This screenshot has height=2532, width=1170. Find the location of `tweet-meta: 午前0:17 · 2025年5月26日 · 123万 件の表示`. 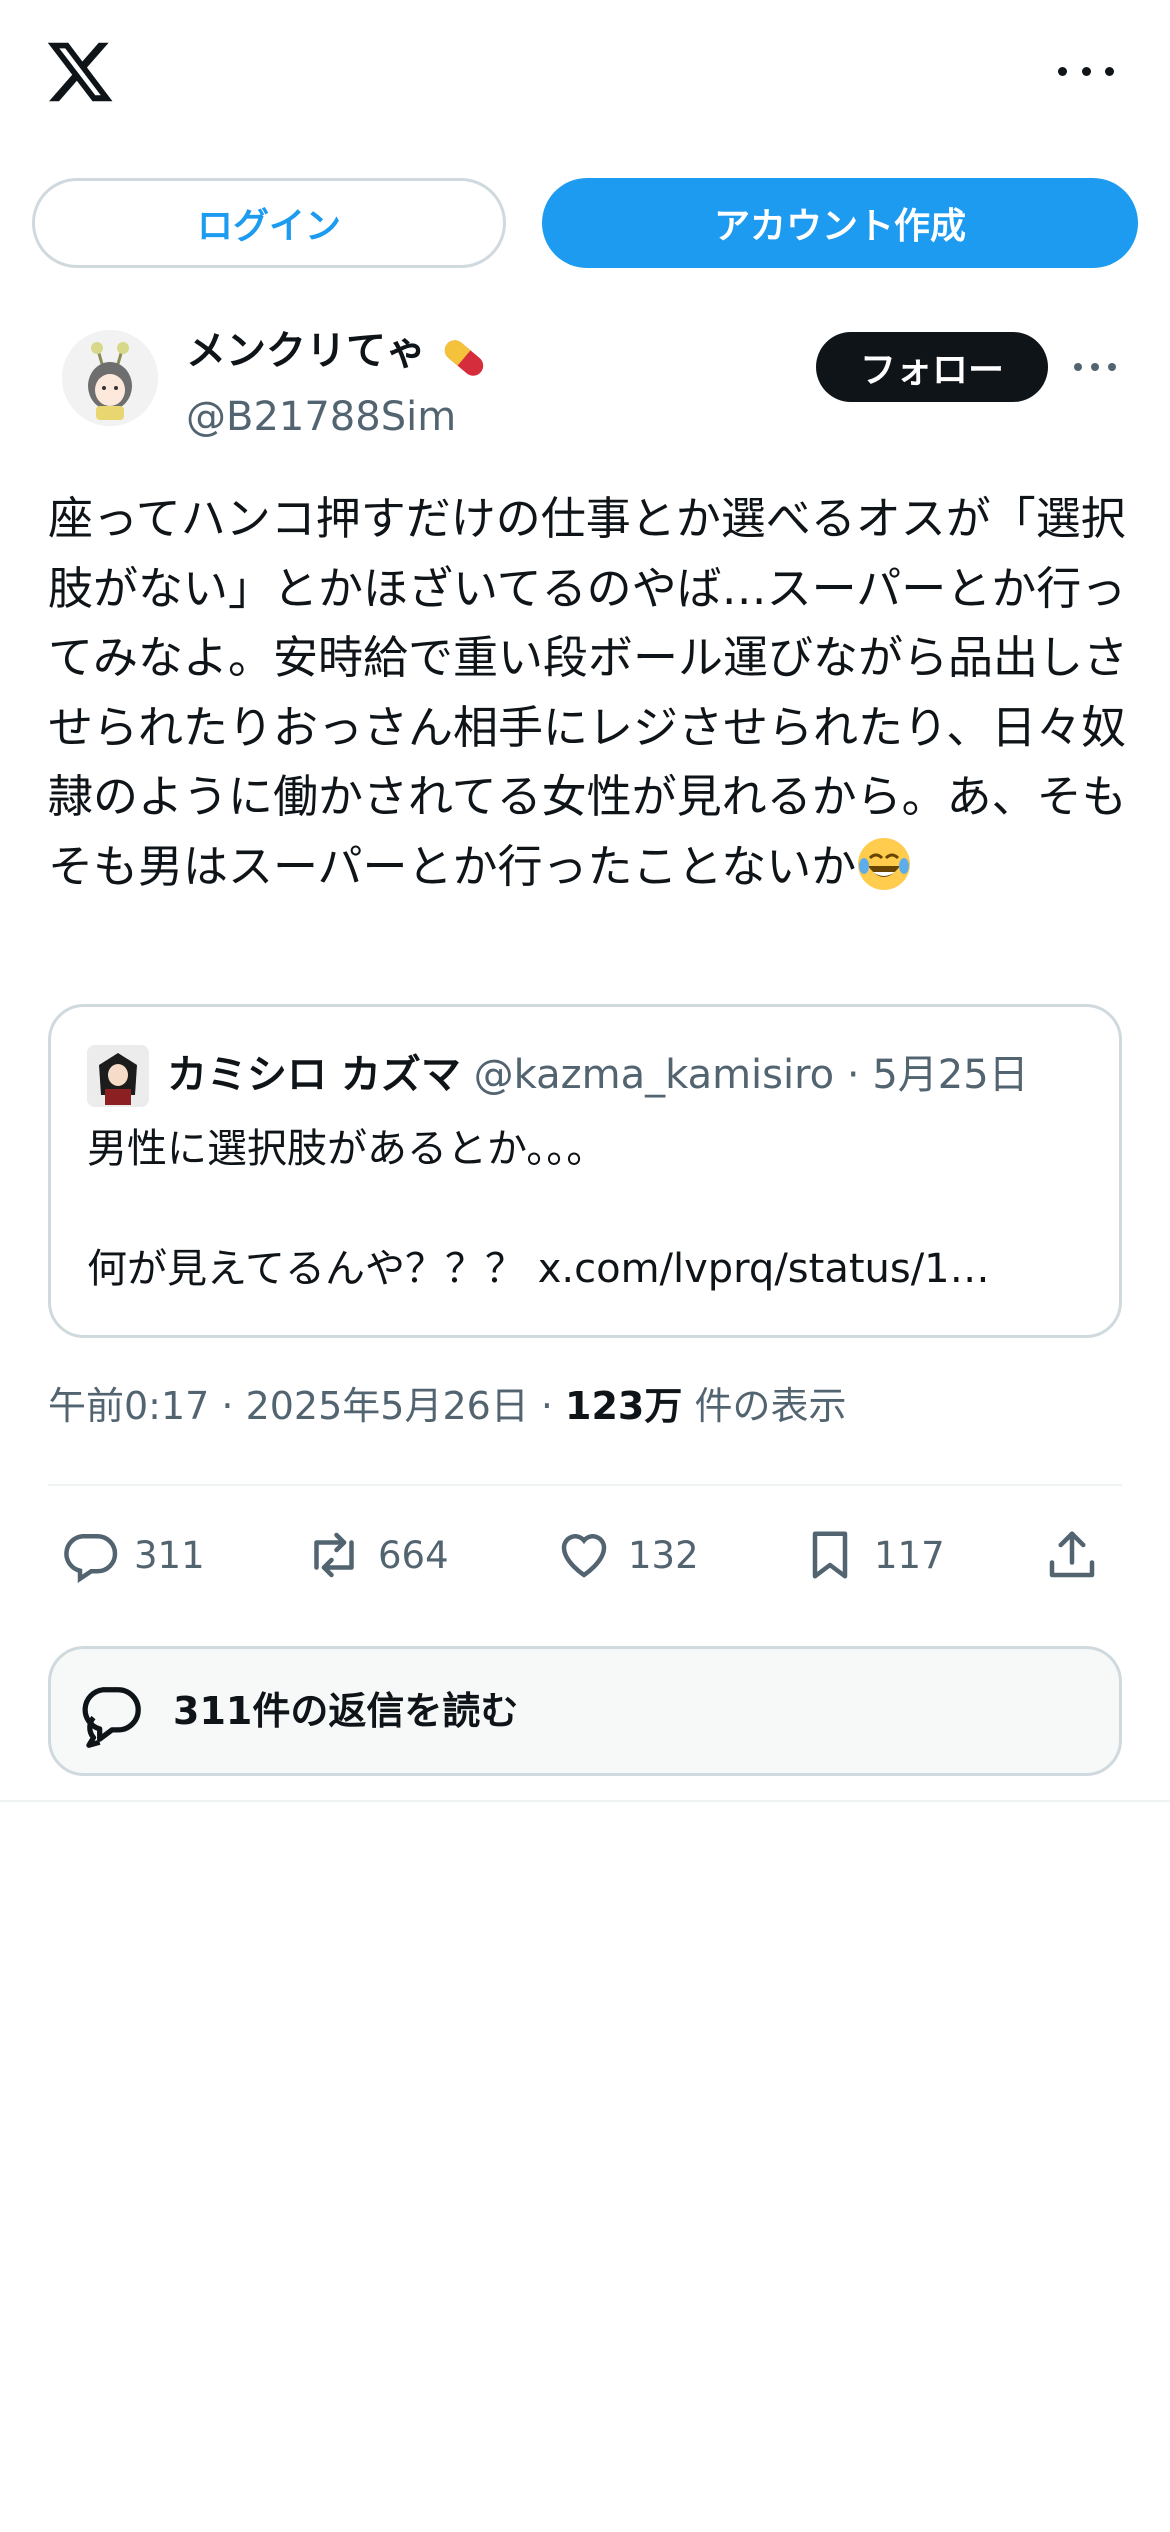

tweet-meta: 午前0:17 · 2025年5月26日 · 123万 件の表示 is located at coordinates (447, 1406).